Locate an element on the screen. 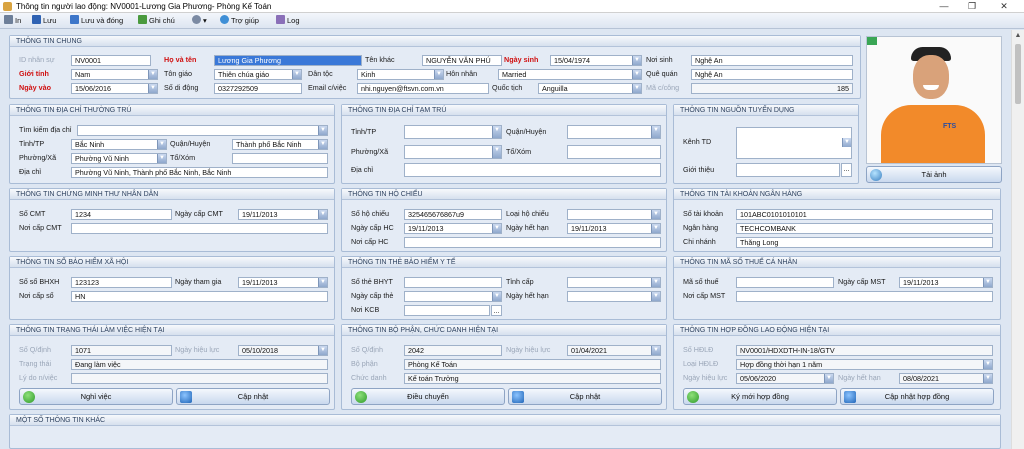 This screenshot has width=1024, height=449. minimize-button: — is located at coordinates (944, 6).